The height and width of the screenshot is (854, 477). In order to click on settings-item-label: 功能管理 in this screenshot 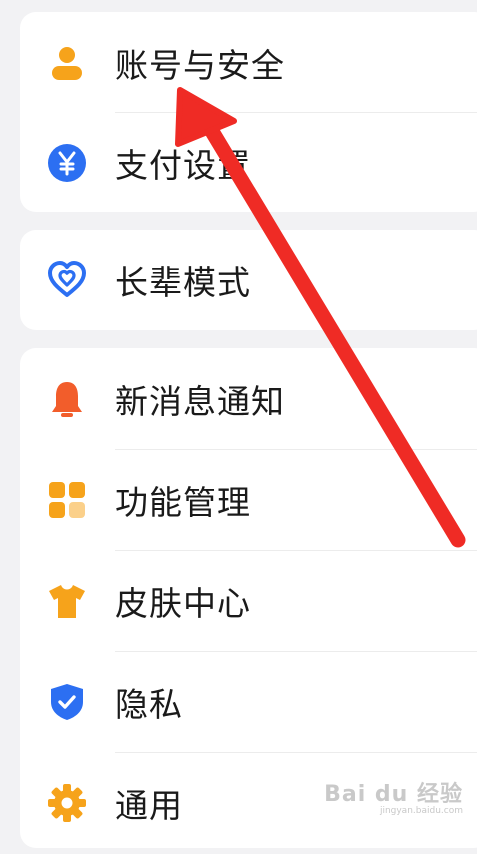, I will do `click(183, 502)`.